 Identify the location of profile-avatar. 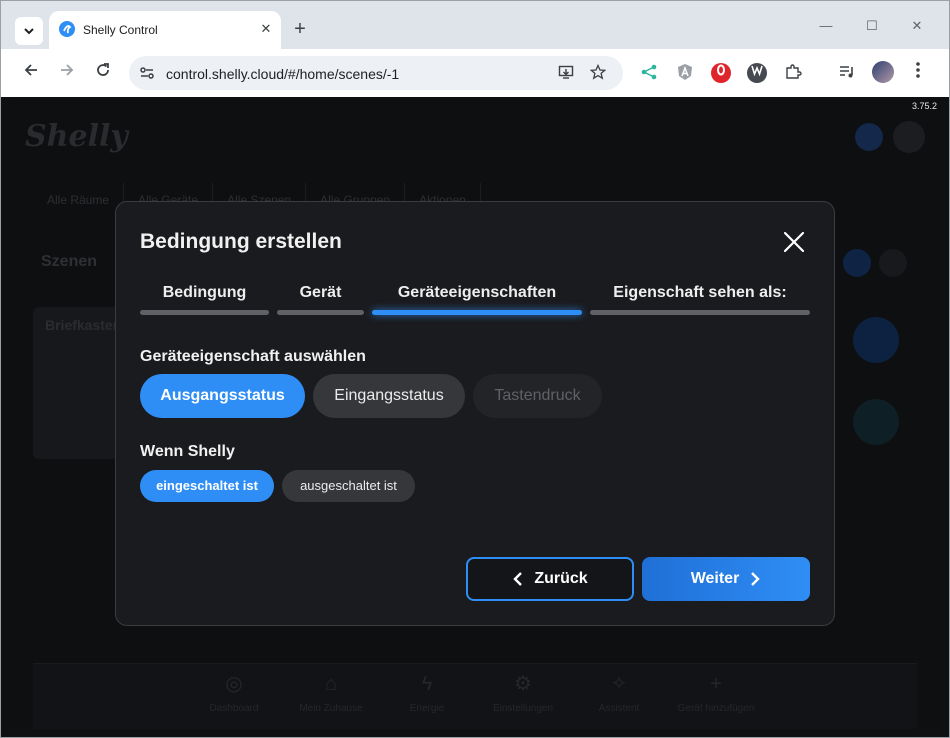
(883, 72).